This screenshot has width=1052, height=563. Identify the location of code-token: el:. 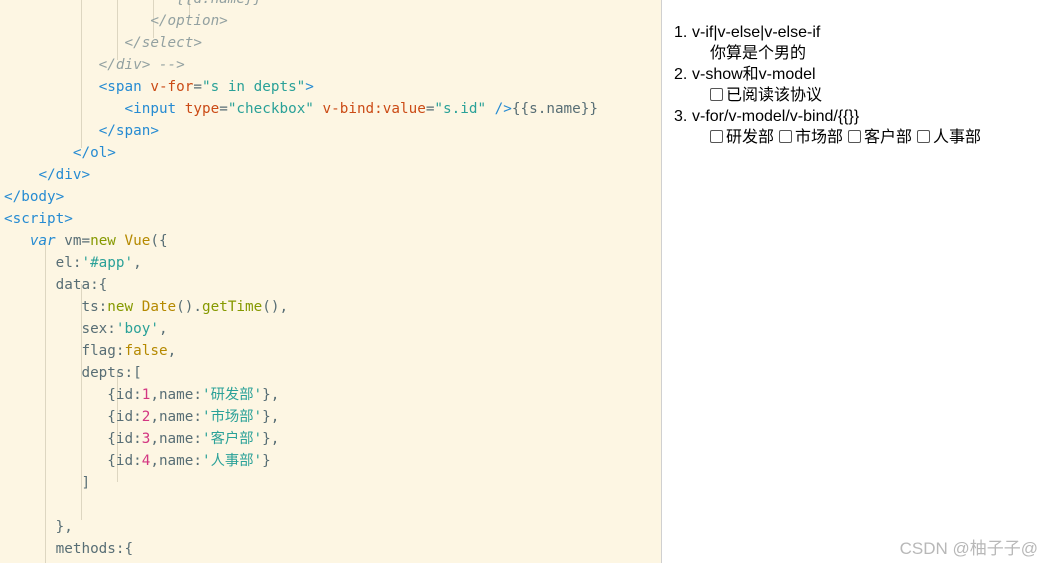
(43, 263).